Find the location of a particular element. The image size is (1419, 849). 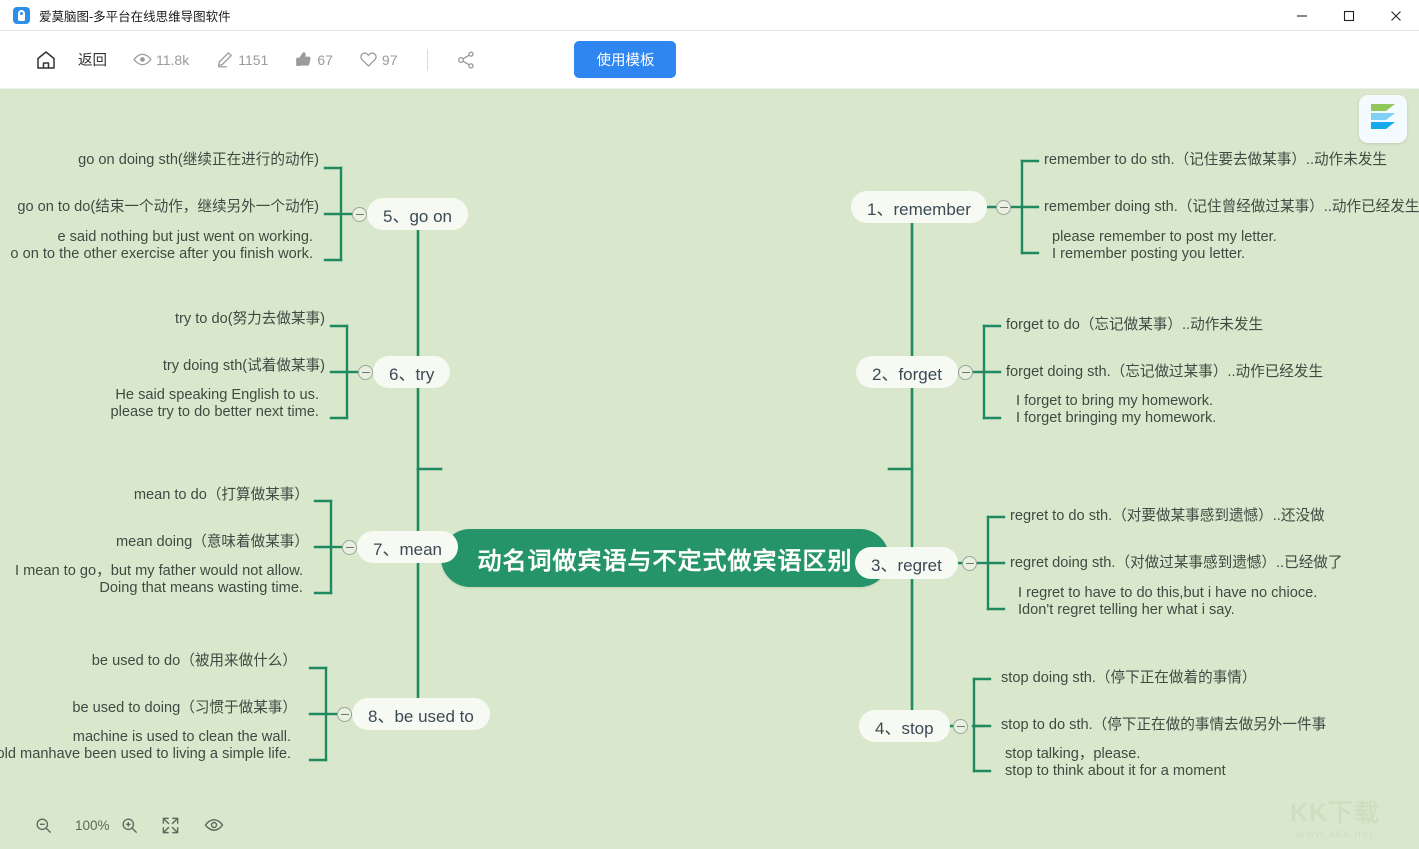

leaf-line-2: please try to do better next time. is located at coordinates (214, 412).